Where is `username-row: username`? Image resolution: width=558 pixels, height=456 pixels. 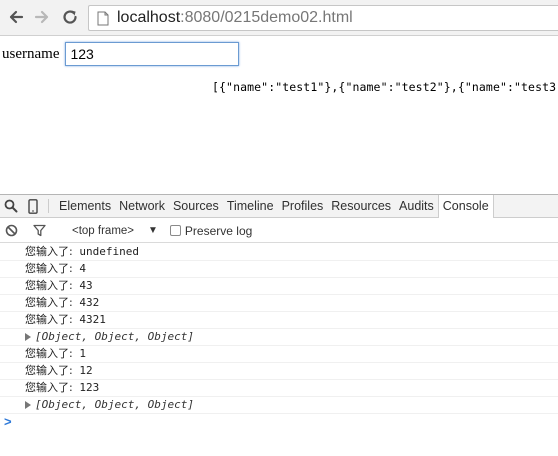
username-row: username is located at coordinates (121, 54).